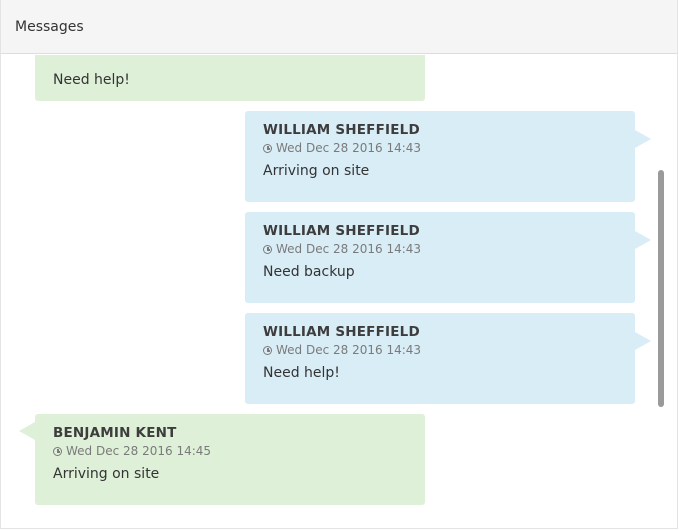 The width and height of the screenshot is (679, 530). Describe the element at coordinates (309, 272) in the screenshot. I see `message-text: Need backup` at that location.